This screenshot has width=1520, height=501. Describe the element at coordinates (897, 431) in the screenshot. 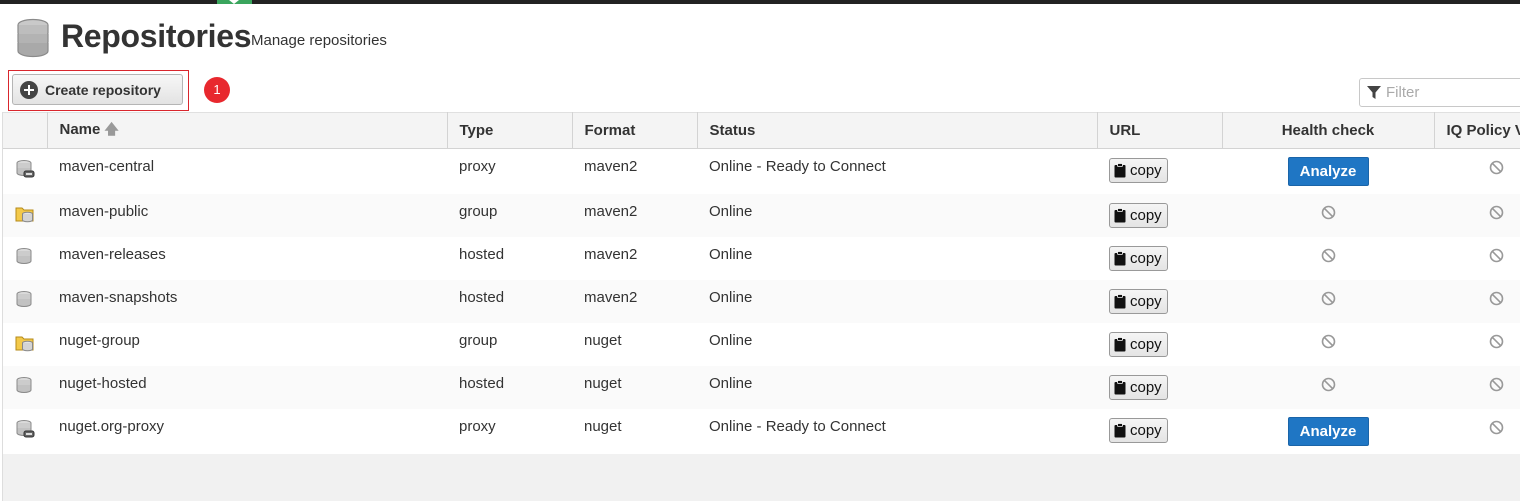

I see `repo-status: Online - Ready to Connect` at that location.